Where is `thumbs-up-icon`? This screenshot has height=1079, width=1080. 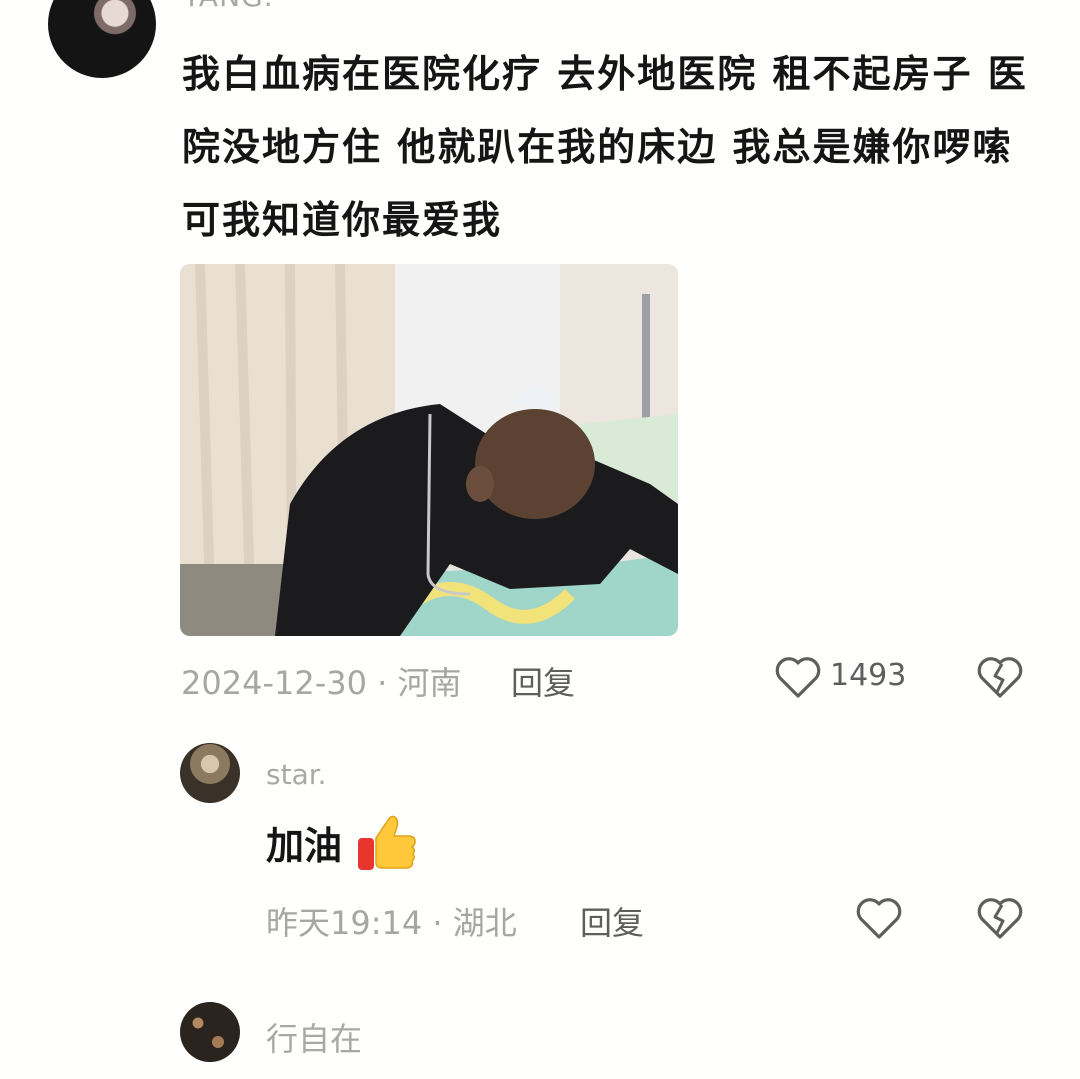
thumbs-up-icon is located at coordinates (387, 842).